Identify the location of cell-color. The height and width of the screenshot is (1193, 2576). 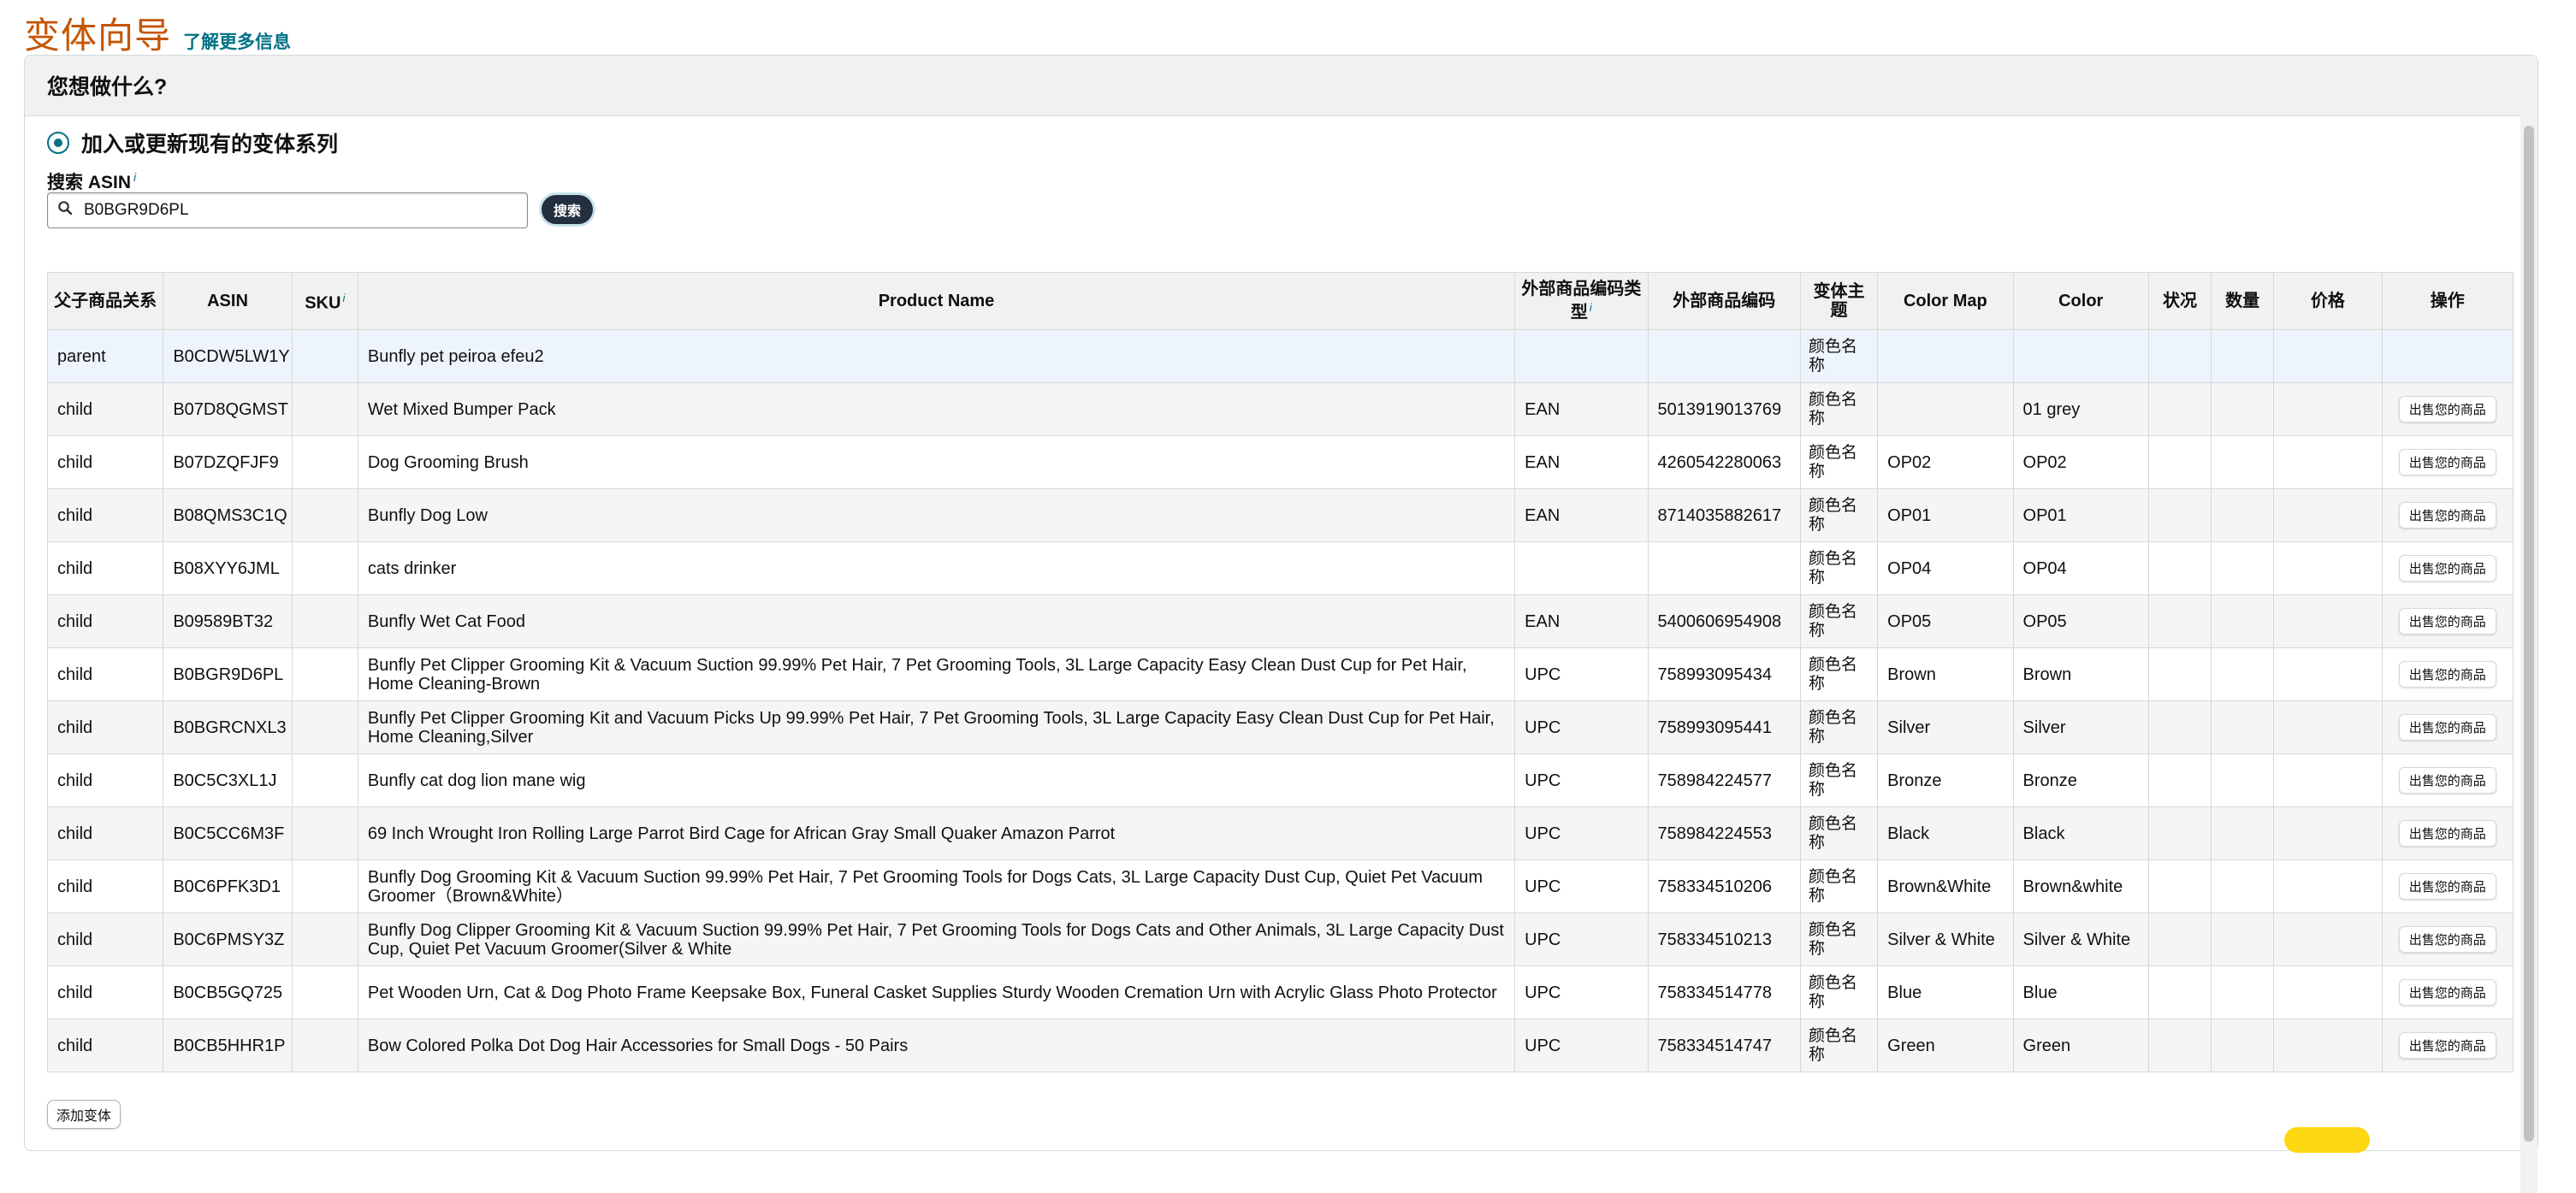
(2080, 356).